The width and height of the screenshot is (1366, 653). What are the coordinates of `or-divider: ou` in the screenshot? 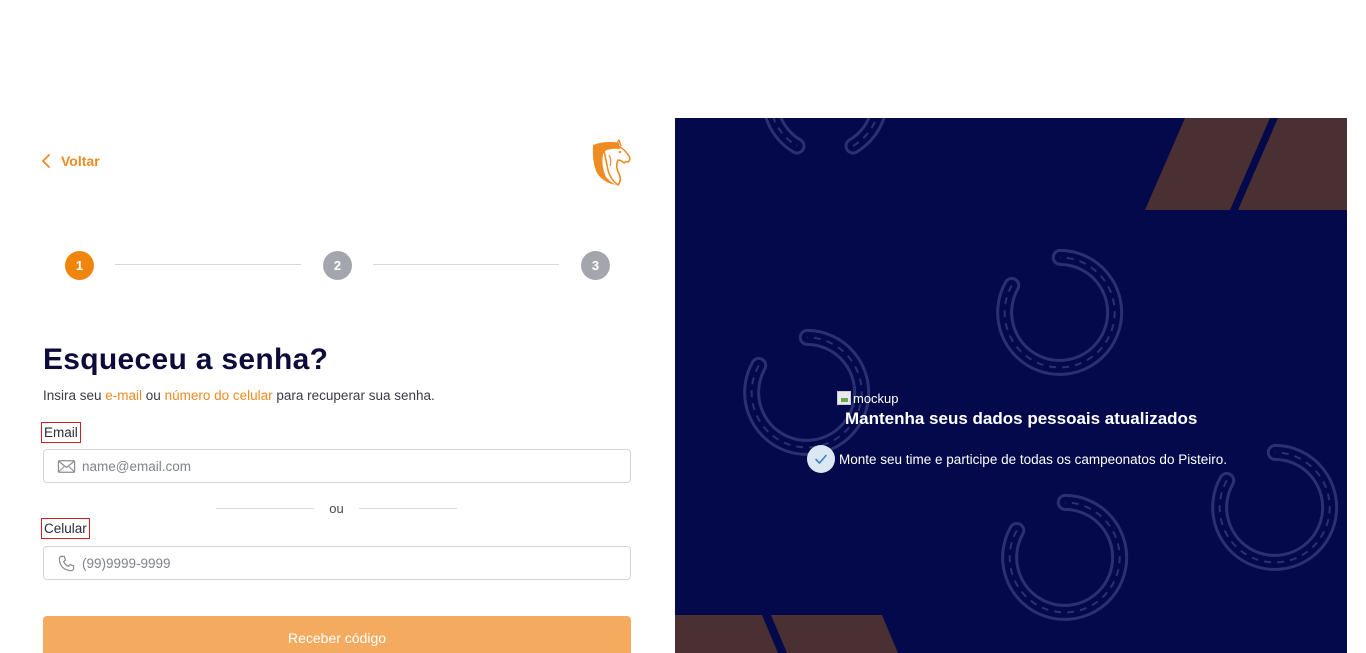 It's located at (336, 508).